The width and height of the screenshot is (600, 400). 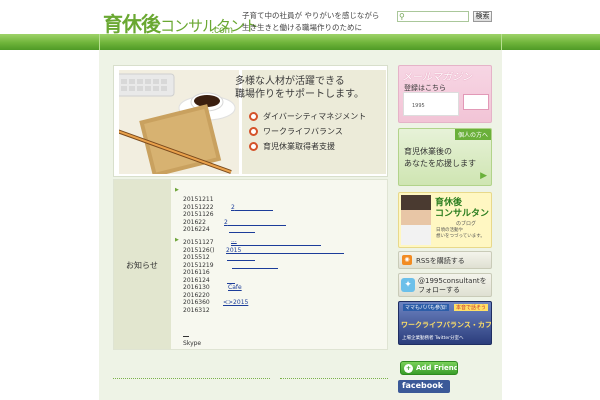 I want to click on hero-title-line: 職場作りをサポートします。, so click(x=299, y=94).